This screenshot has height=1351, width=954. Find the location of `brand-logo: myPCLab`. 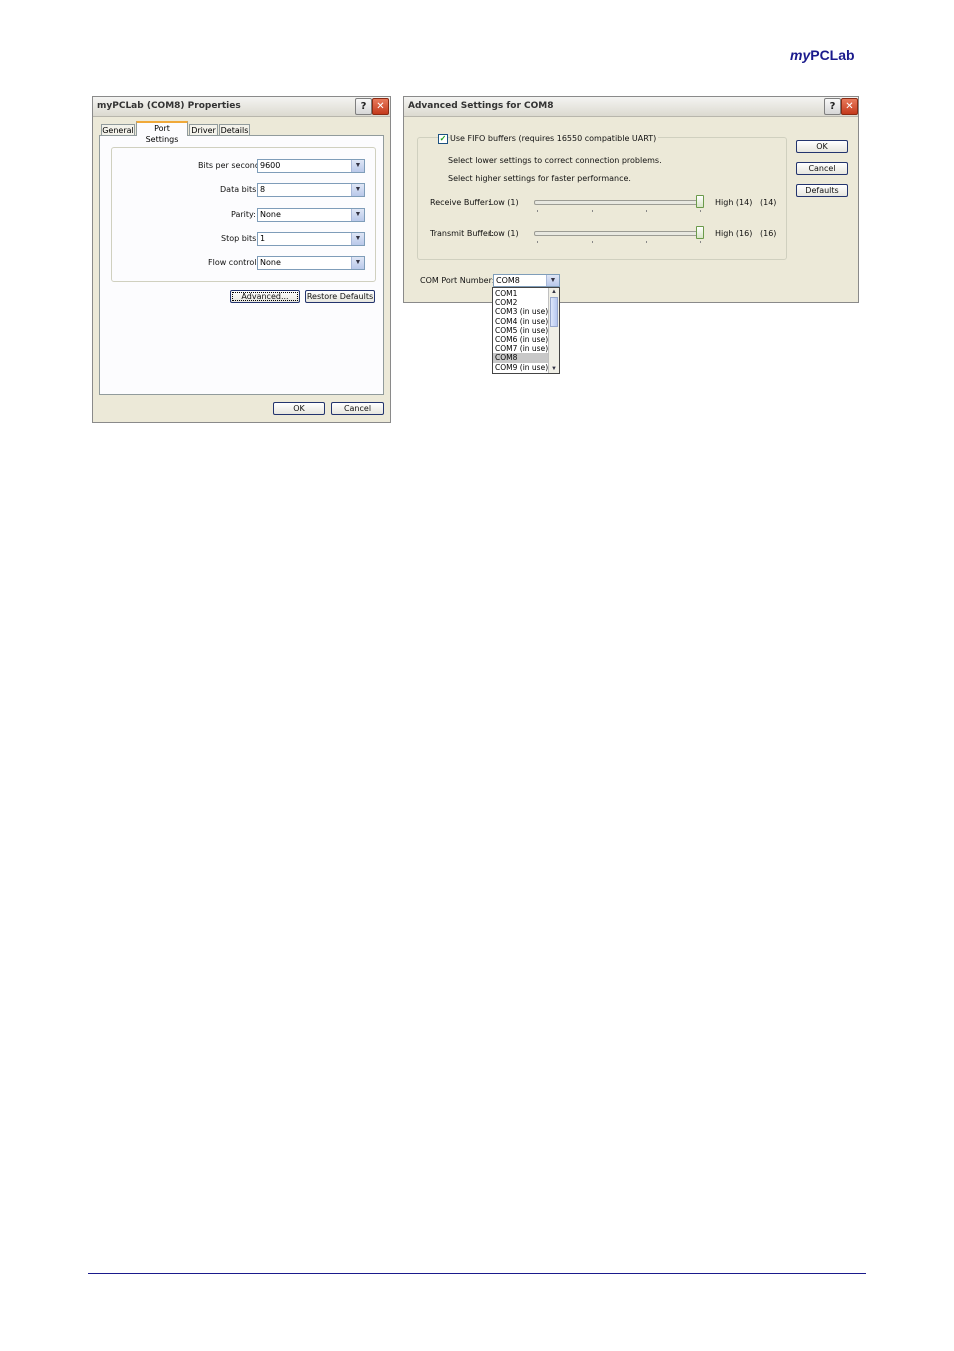

brand-logo: myPCLab is located at coordinates (822, 55).